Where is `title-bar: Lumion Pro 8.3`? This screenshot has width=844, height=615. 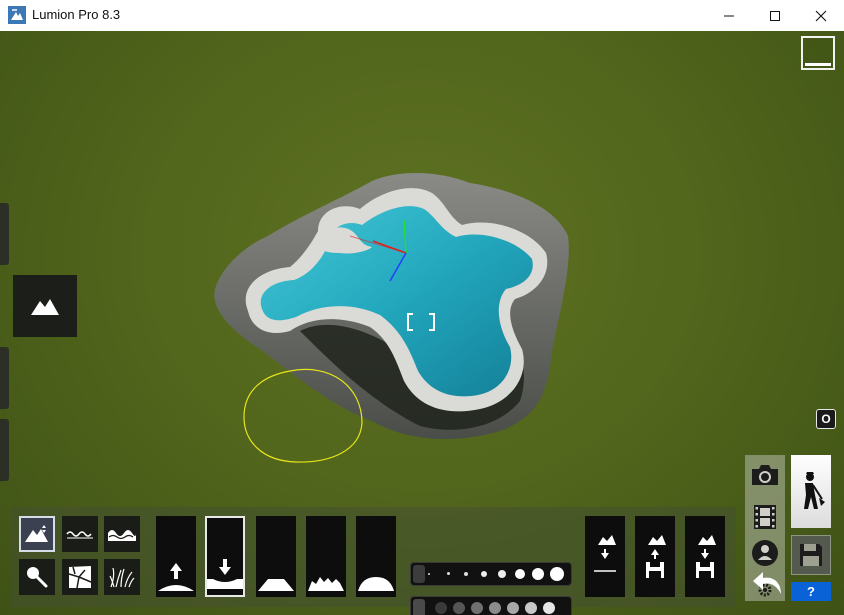
title-bar: Lumion Pro 8.3 is located at coordinates (422, 16).